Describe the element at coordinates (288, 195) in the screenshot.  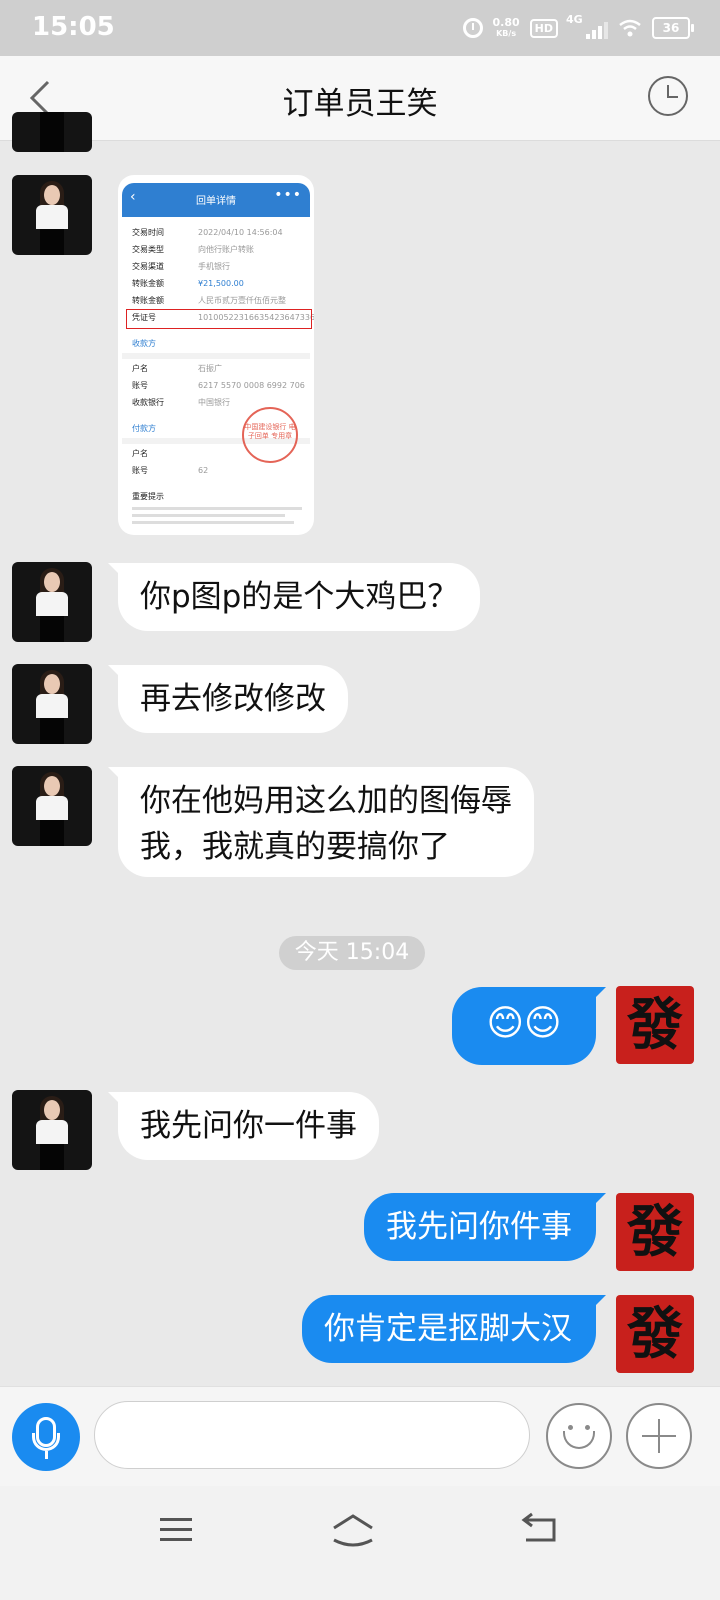
I see `receipt-more-icon: •••` at that location.